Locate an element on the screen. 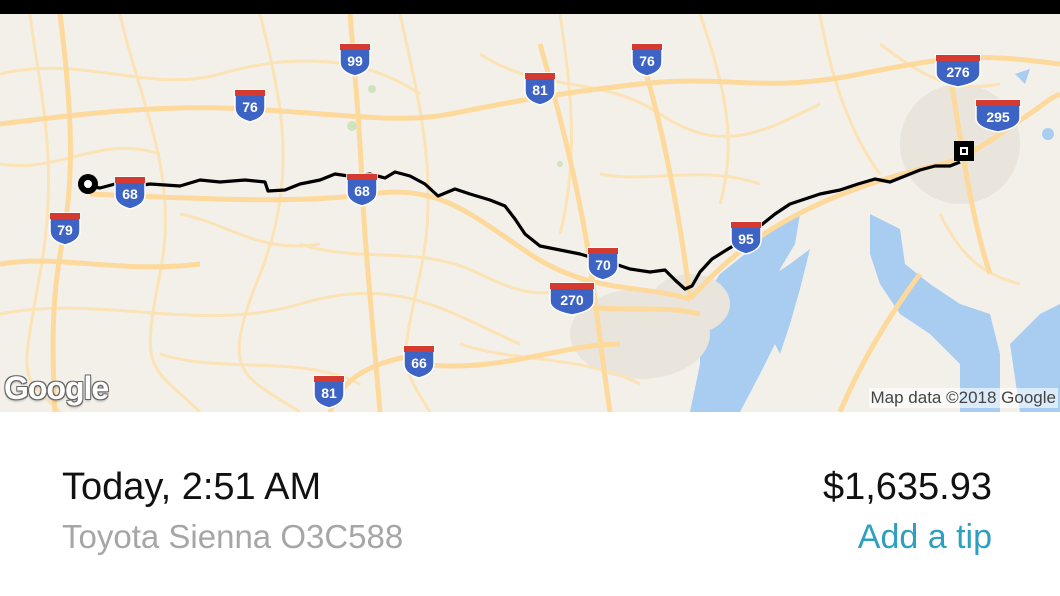 The height and width of the screenshot is (596, 1060). svg-text: 79 is located at coordinates (65, 230).